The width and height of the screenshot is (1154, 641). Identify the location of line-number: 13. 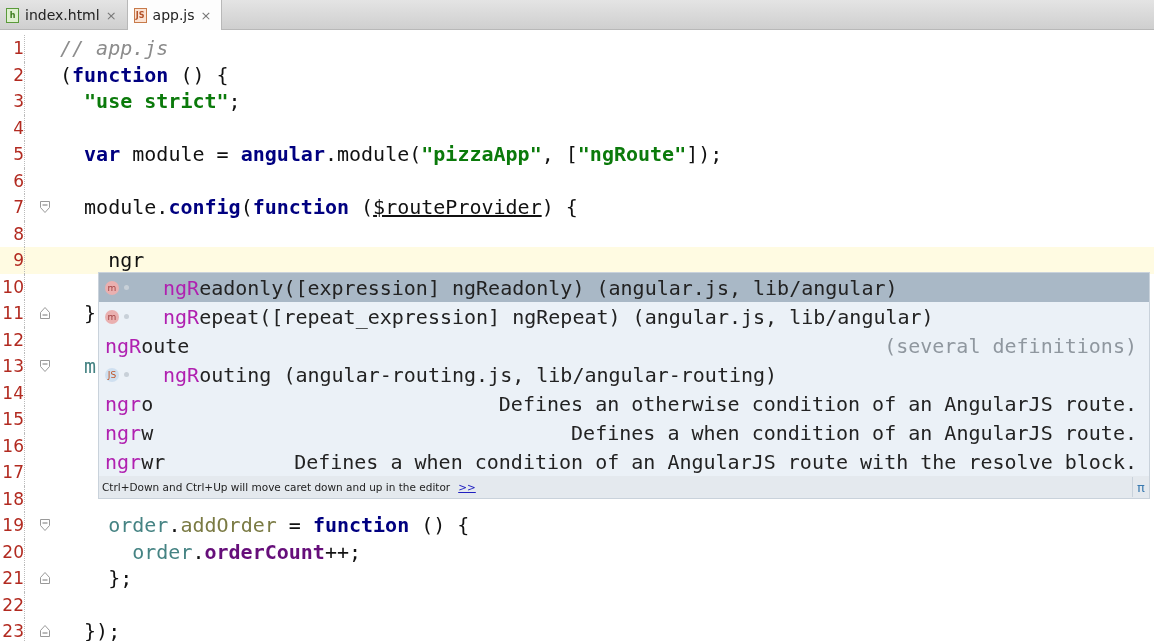
(12, 366).